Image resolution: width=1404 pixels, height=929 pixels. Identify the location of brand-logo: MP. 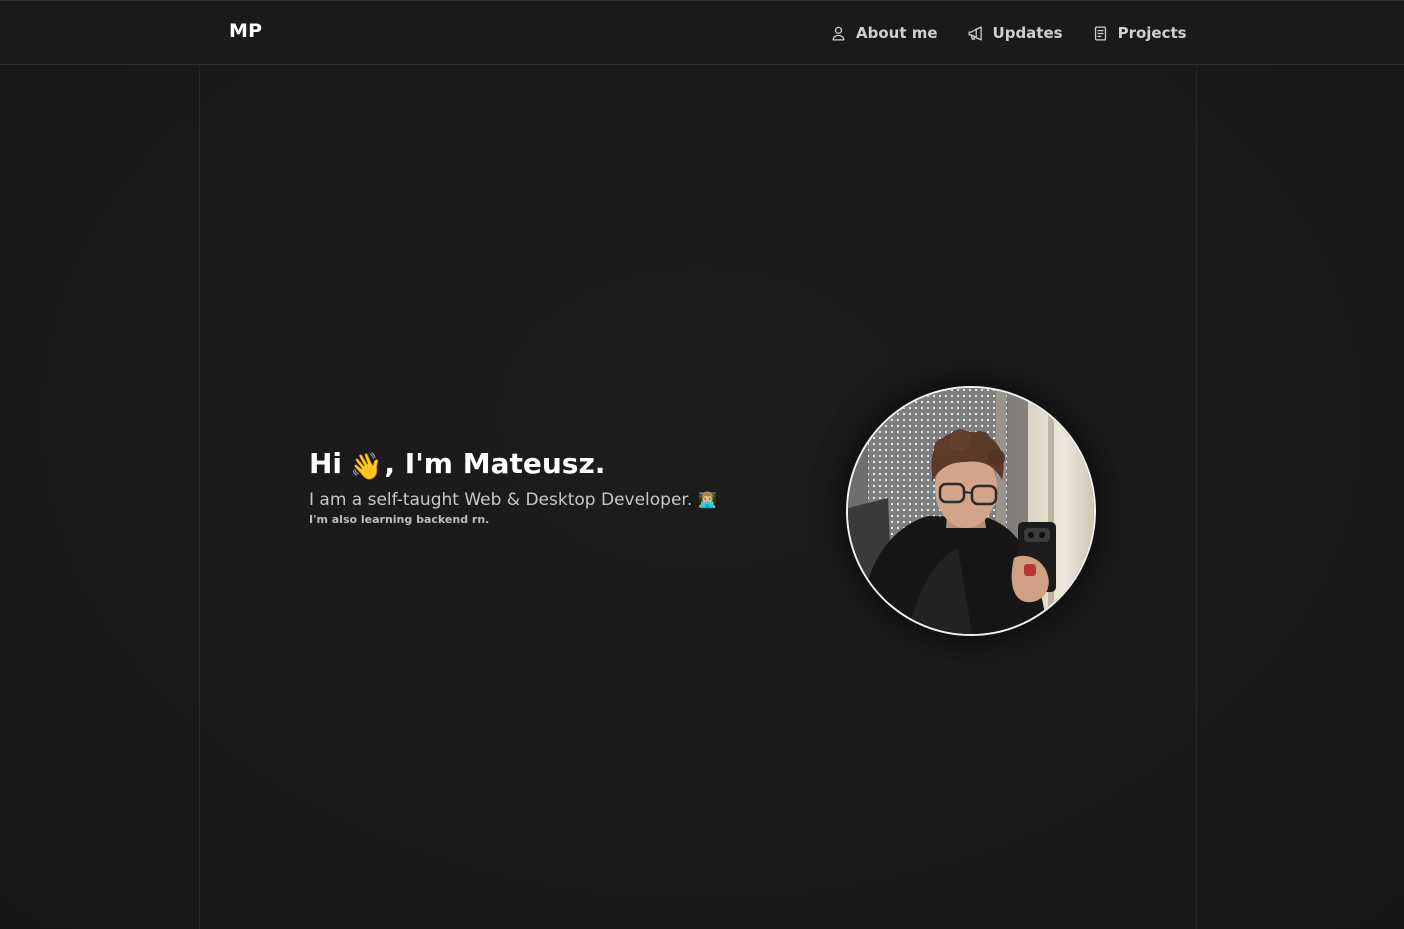
(245, 31).